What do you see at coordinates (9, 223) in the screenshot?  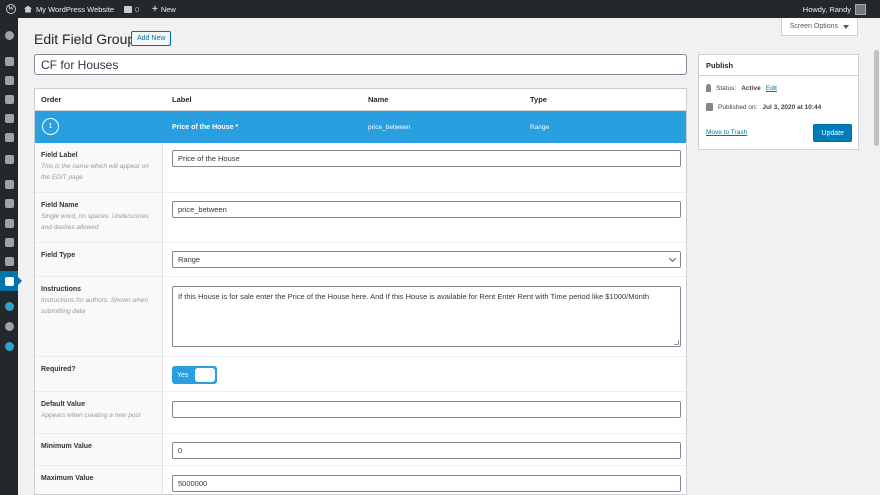 I see `users-icon` at bounding box center [9, 223].